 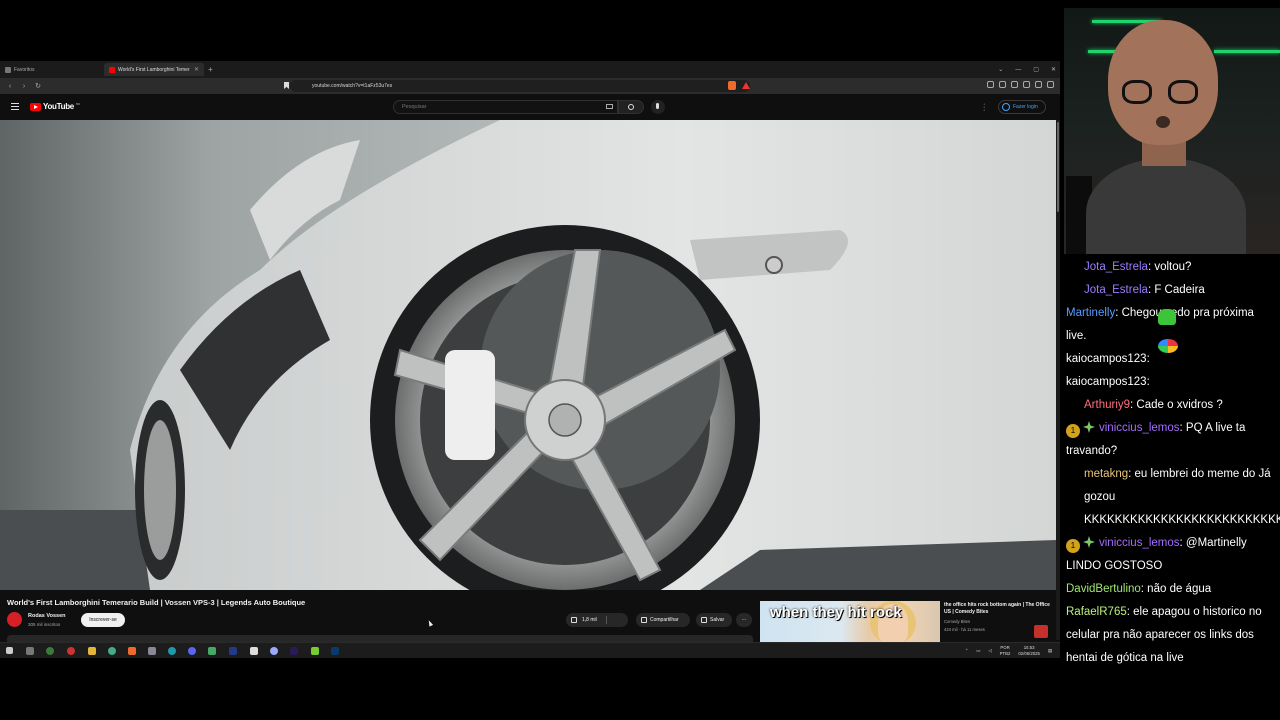 What do you see at coordinates (744, 620) in the screenshot?
I see `more-button: ···` at bounding box center [744, 620].